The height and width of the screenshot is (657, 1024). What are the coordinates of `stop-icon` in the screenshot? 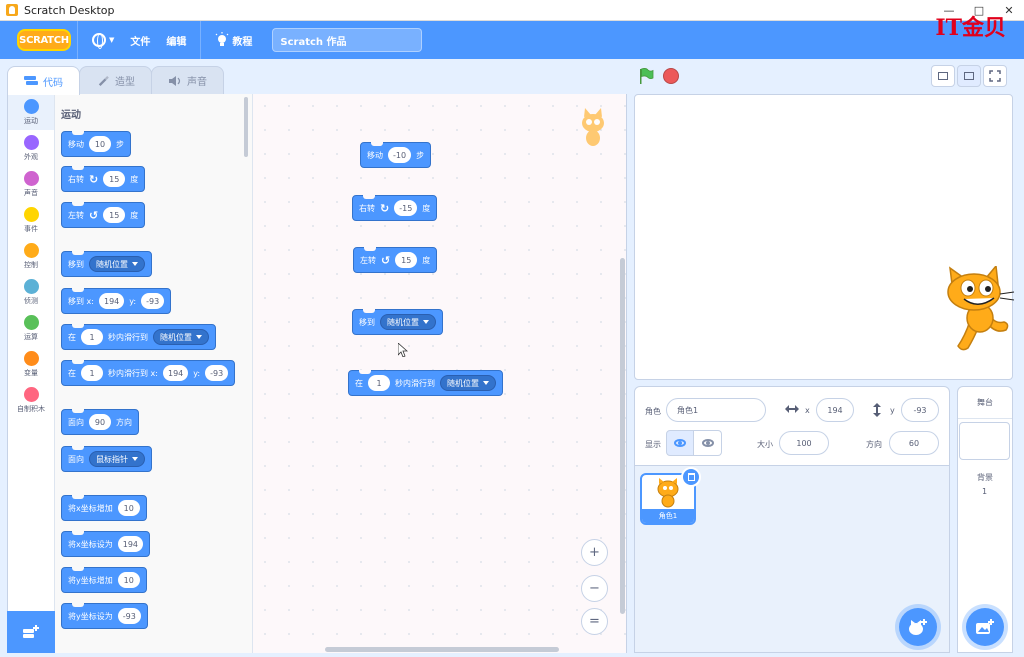 It's located at (671, 76).